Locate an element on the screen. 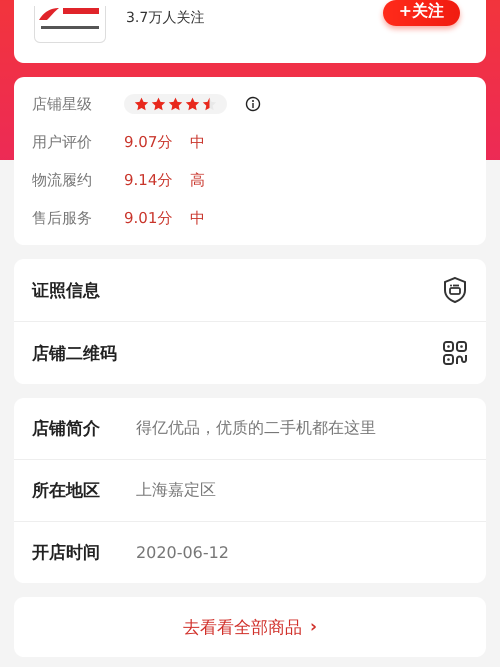  rating-label: 店铺星级 is located at coordinates (62, 104).